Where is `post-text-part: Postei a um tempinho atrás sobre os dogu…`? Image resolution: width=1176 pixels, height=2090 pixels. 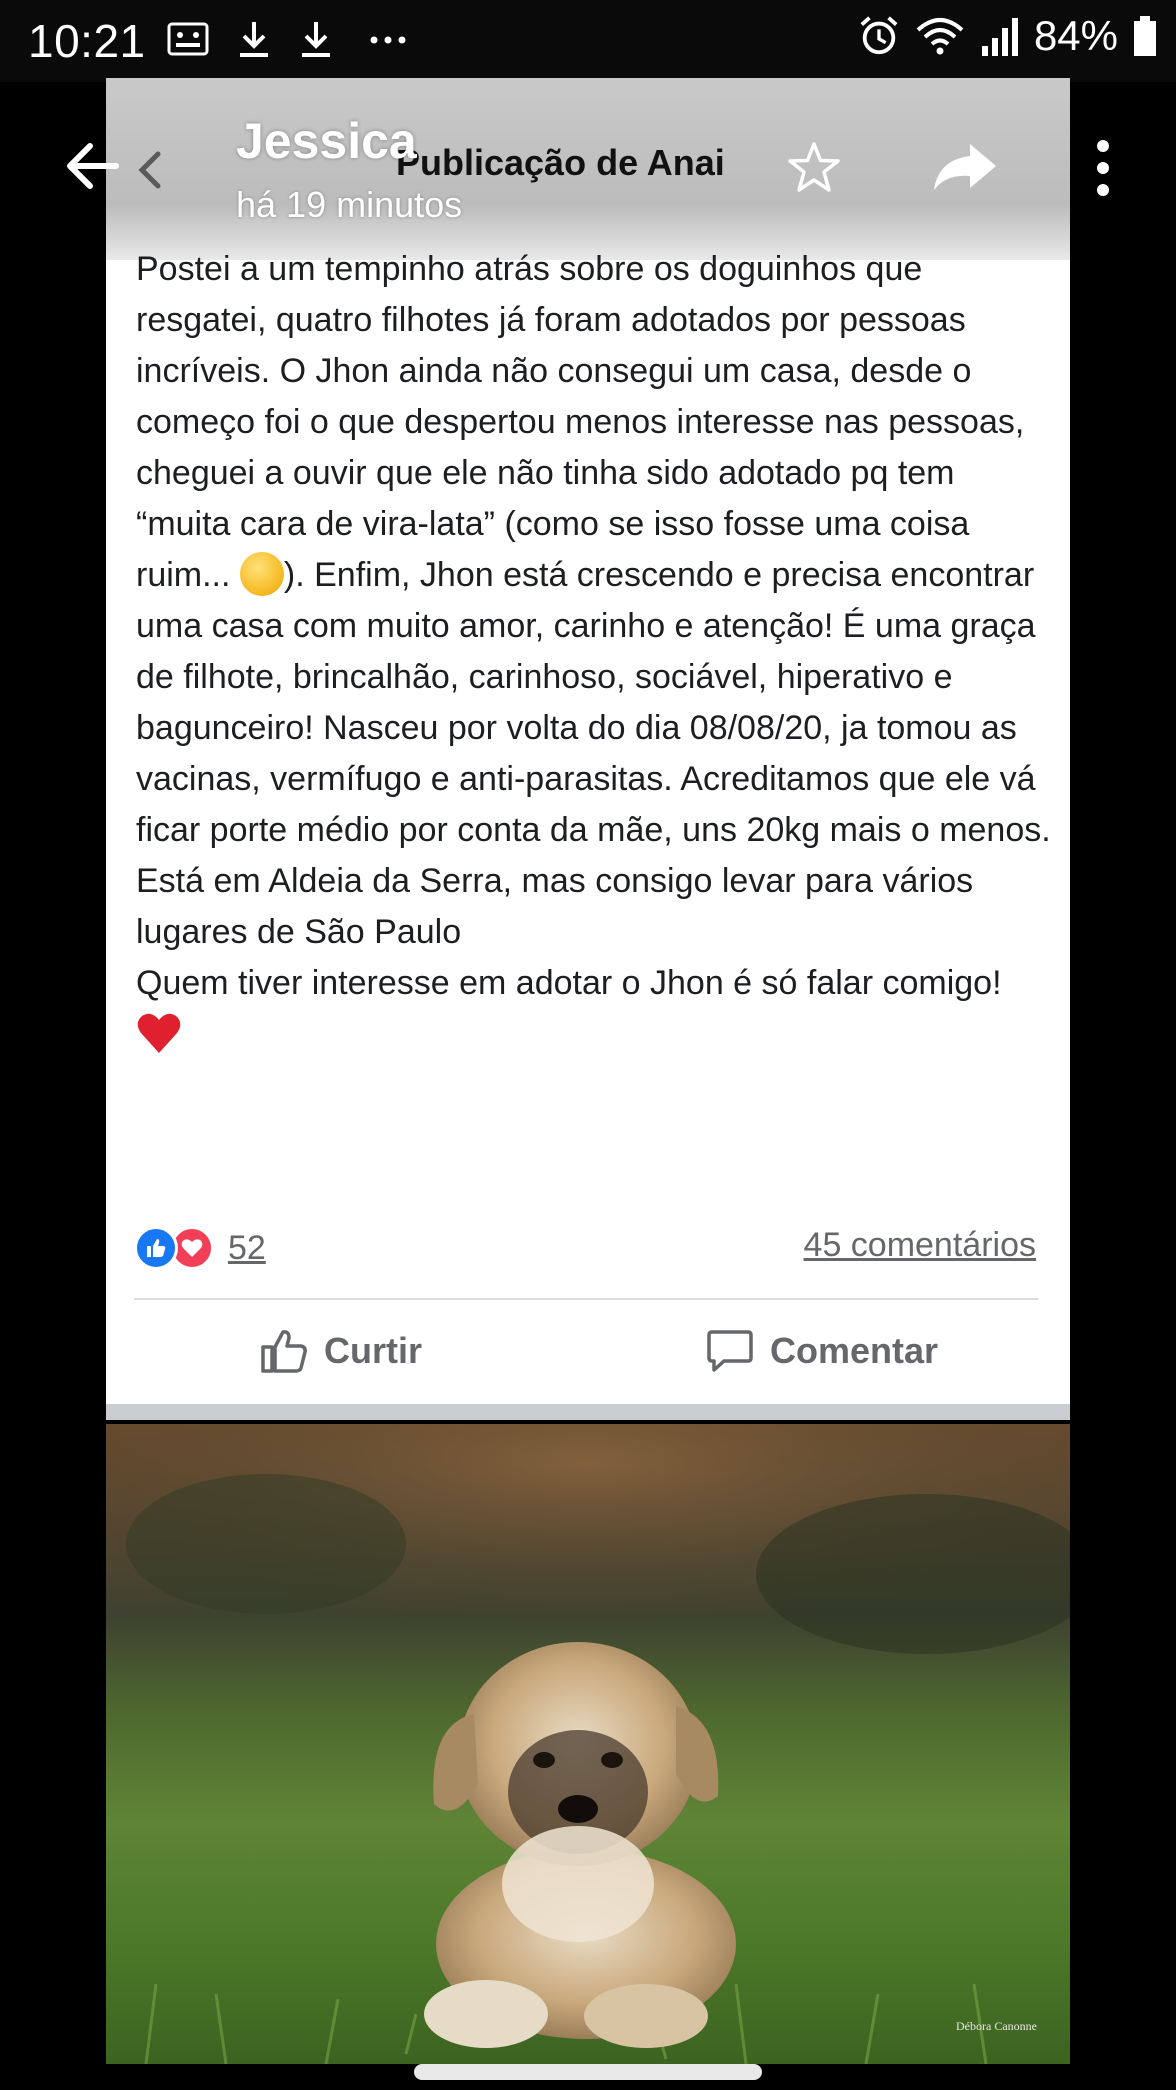 post-text-part: Postei a um tempinho atrás sobre os dogu… is located at coordinates (585, 422).